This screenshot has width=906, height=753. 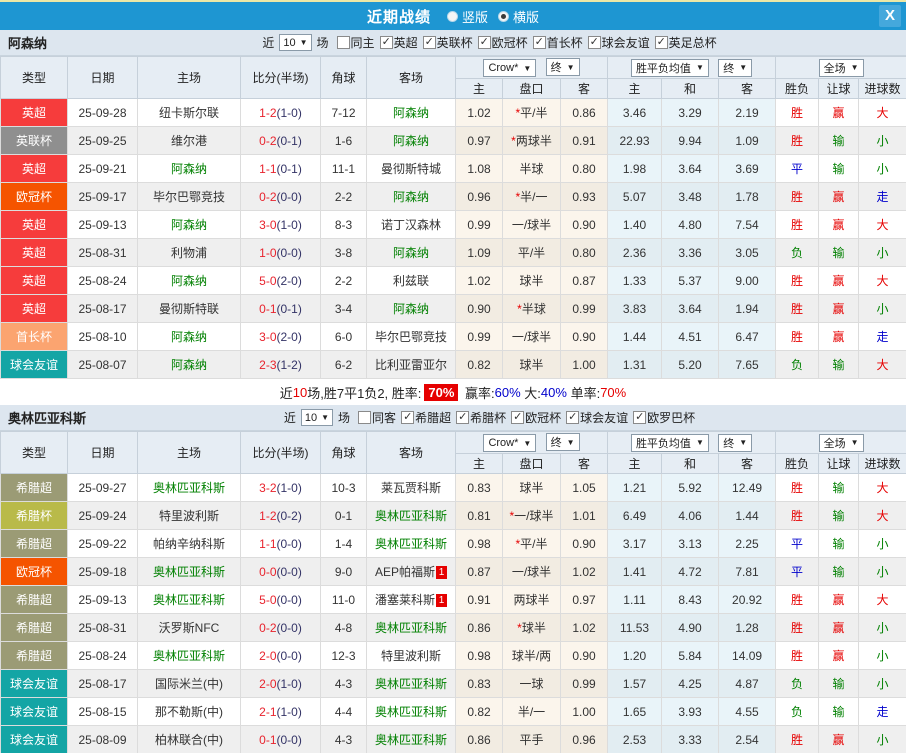 What do you see at coordinates (475, 16) in the screenshot?
I see `vertical-layout-label: 竖版` at bounding box center [475, 16].